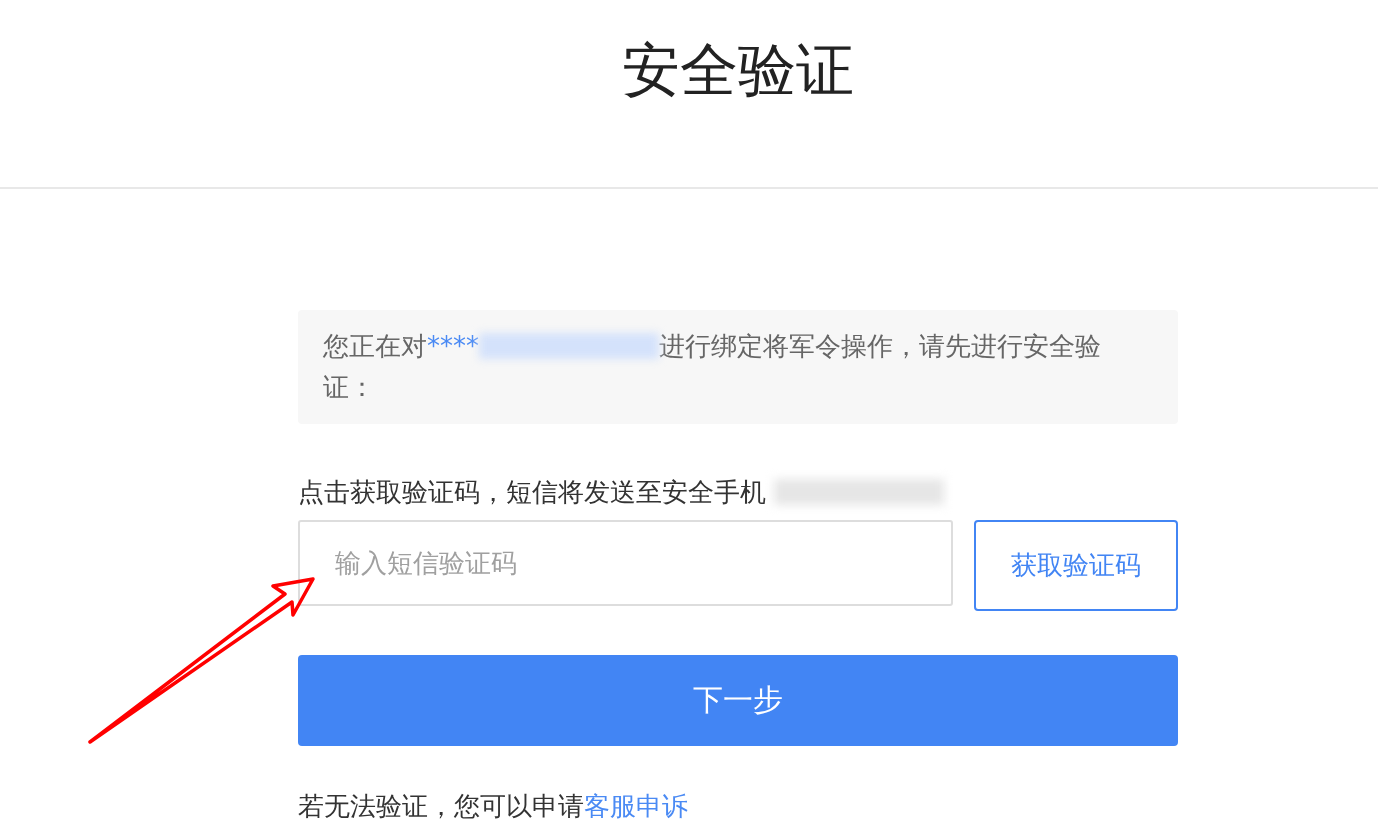  I want to click on get-code-button: 获取验证码, so click(1076, 565).